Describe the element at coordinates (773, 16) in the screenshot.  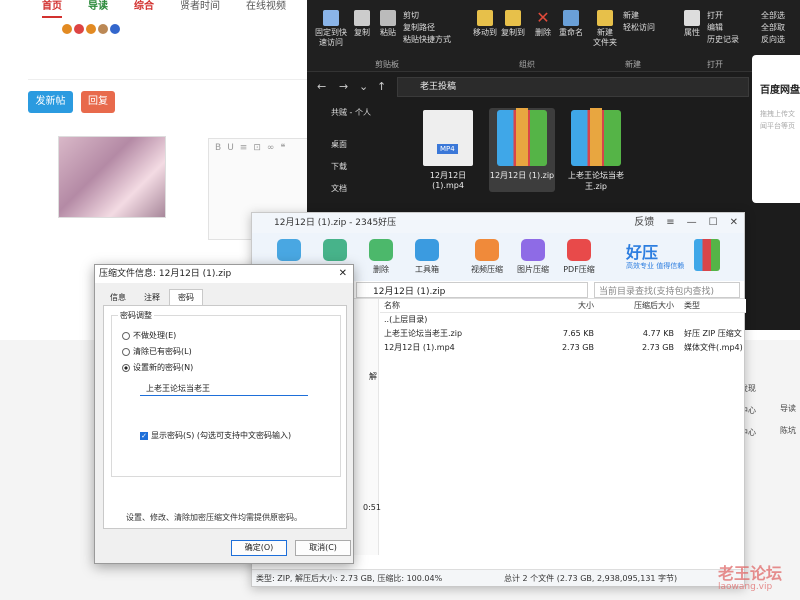
I see `select-all-button: 全部选` at that location.